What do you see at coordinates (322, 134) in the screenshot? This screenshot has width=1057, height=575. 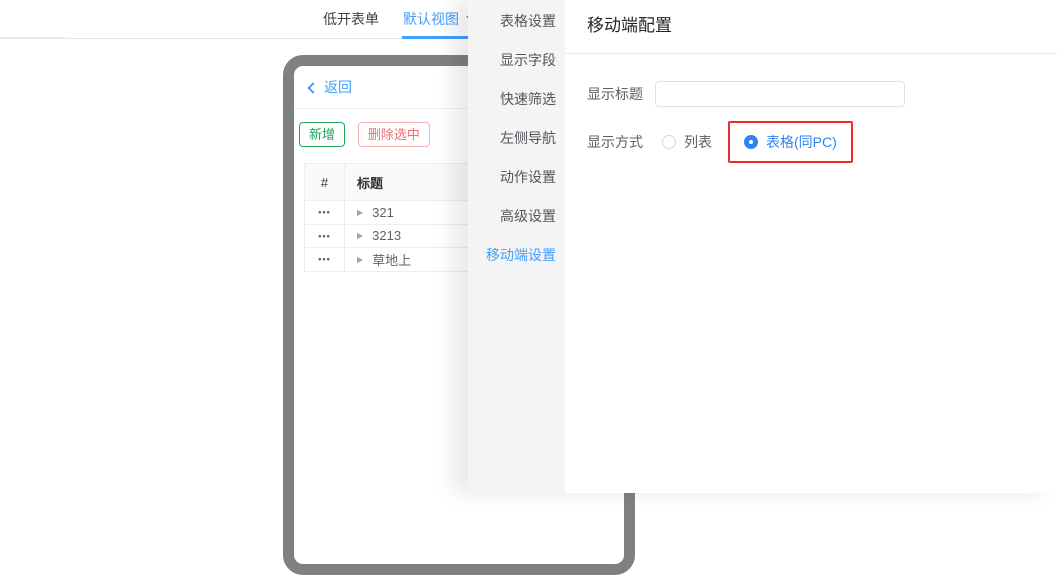 I see `add-button: 新增` at bounding box center [322, 134].